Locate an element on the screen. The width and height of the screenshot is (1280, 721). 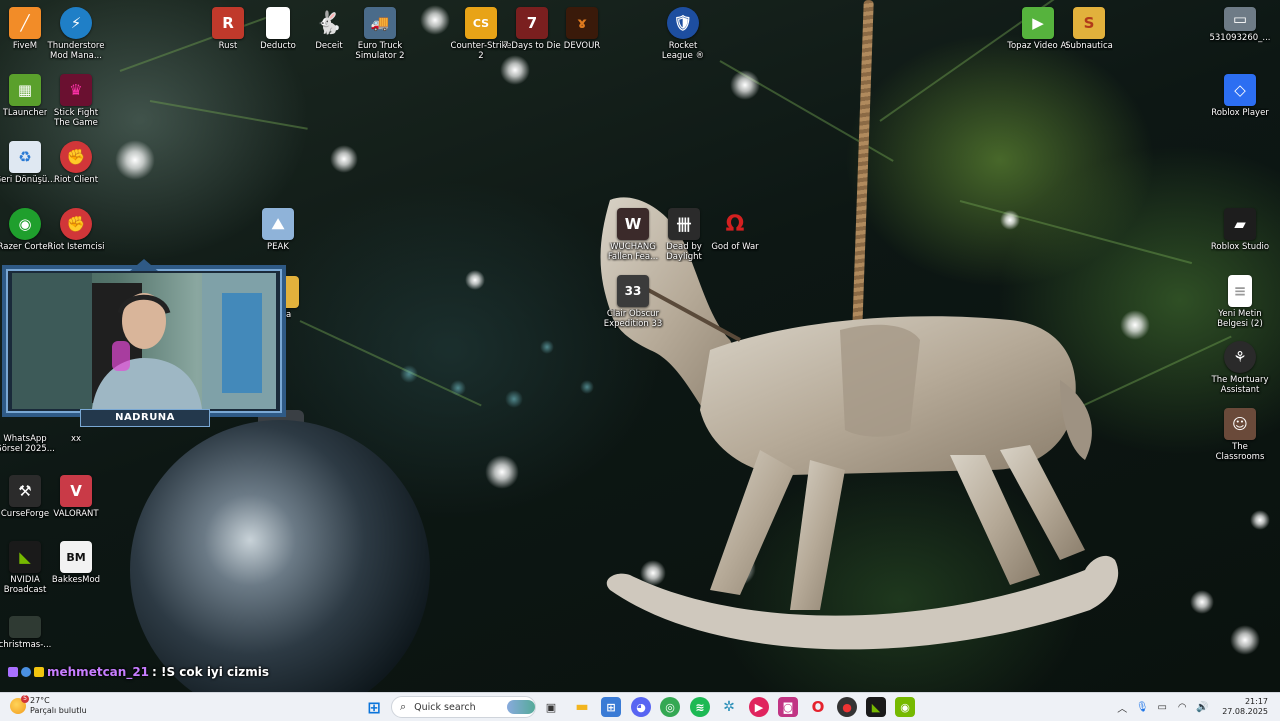
streamer-name: NADRUNA is located at coordinates (145, 418).